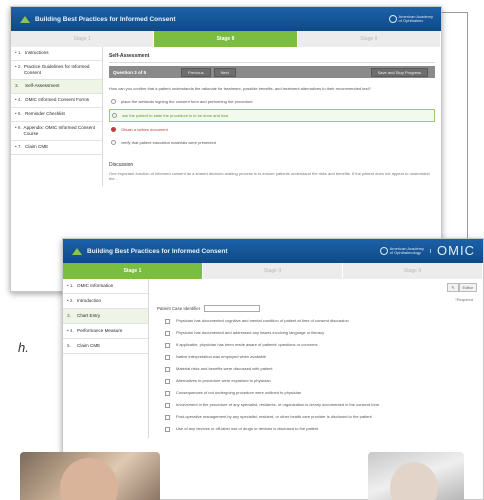 This screenshot has height=500, width=484. What do you see at coordinates (272, 57) in the screenshot?
I see `section-title: Self-Assessment` at bounding box center [272, 57].